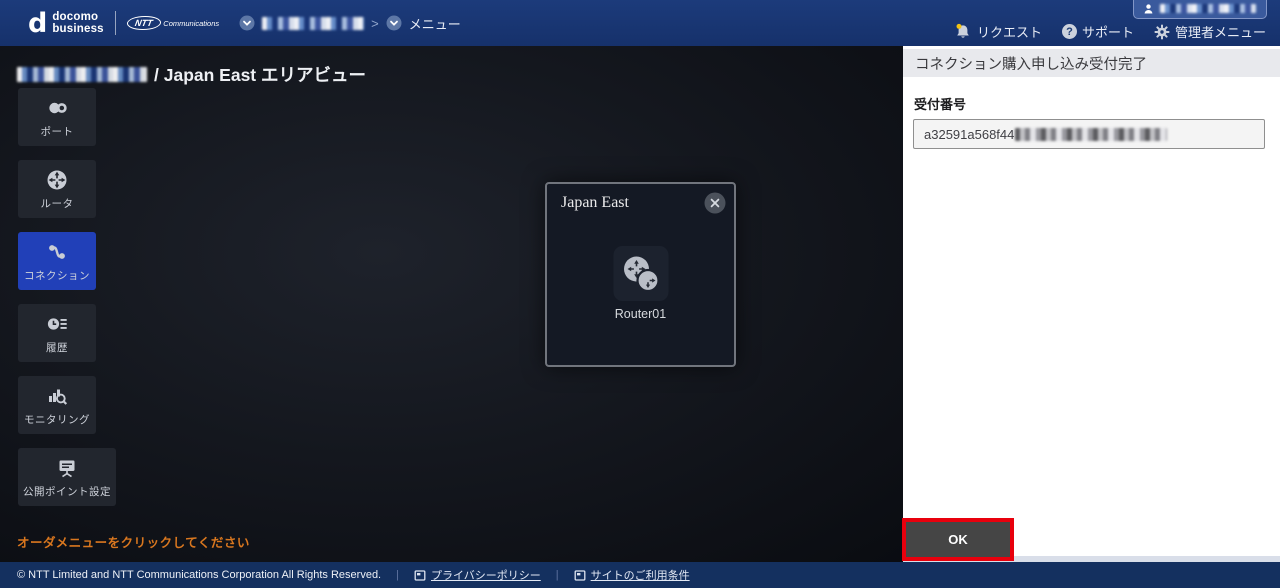  What do you see at coordinates (191, 23) in the screenshot?
I see `ntt-sub-label: Communications` at bounding box center [191, 23].